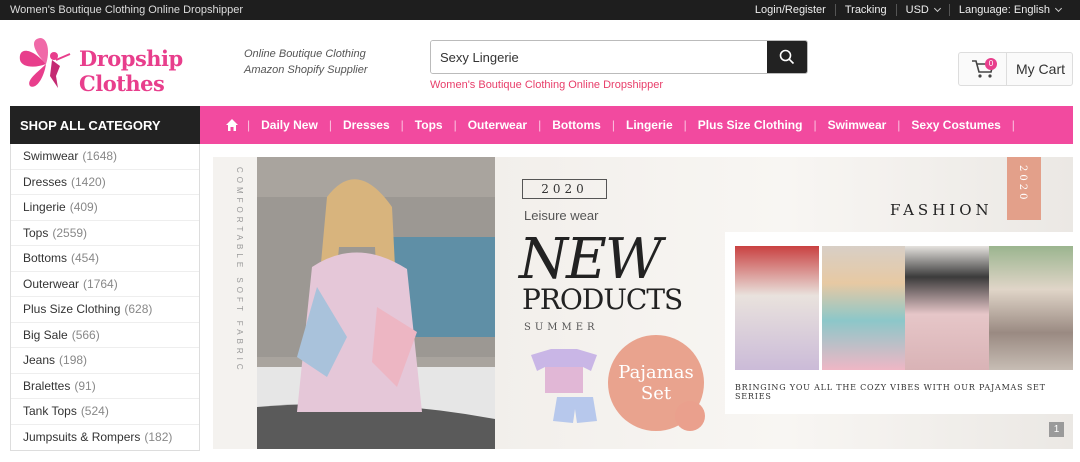 The image size is (1080, 462). I want to click on category-item: Plus Size Clothing (628), so click(105, 310).